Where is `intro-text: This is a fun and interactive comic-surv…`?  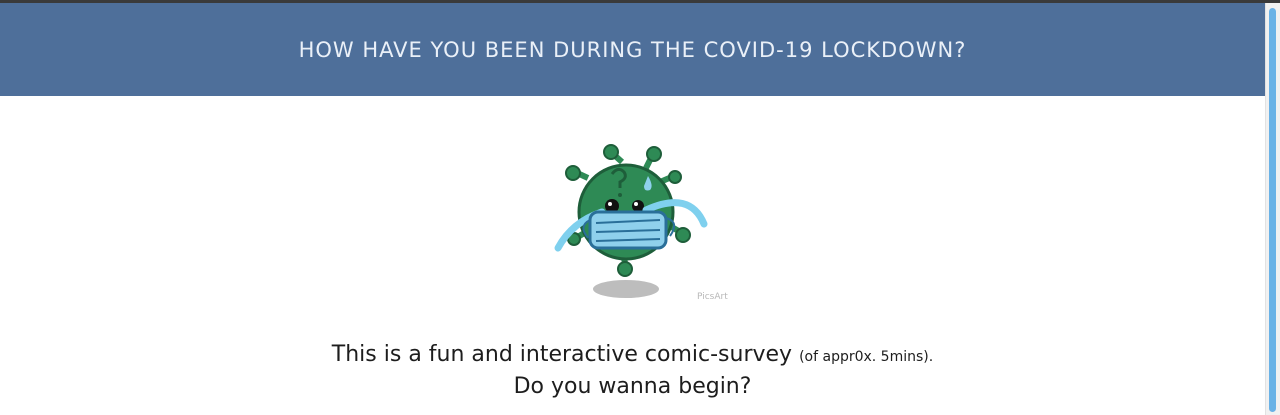 intro-text: This is a fun and interactive comic-surv… is located at coordinates (632, 371).